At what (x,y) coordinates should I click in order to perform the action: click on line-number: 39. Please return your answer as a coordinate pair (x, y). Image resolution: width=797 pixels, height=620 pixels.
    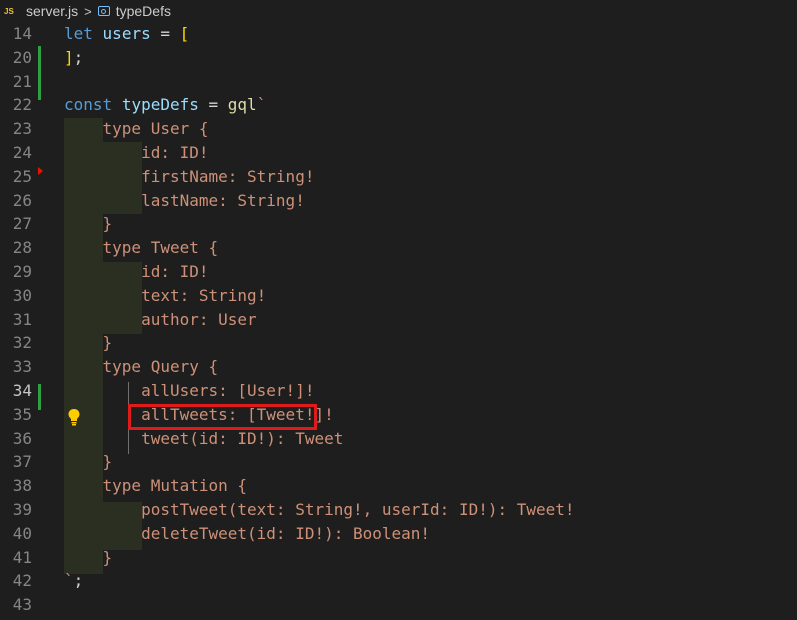
    Looking at the image, I should click on (22, 509).